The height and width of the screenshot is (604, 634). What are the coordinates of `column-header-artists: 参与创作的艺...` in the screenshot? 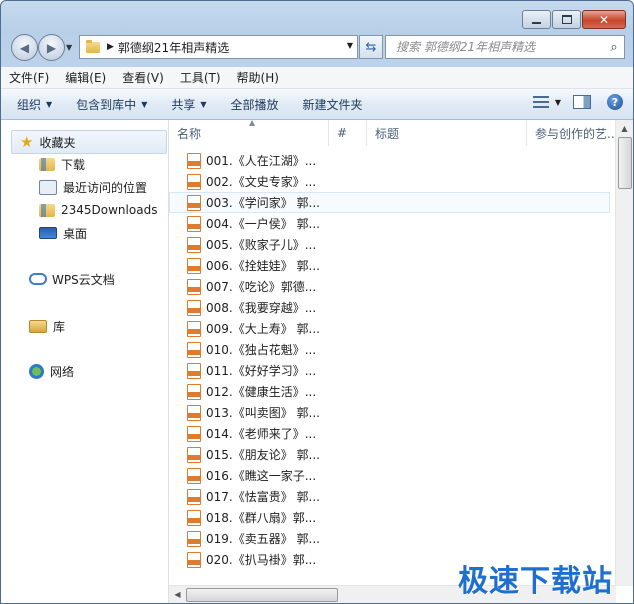 It's located at (577, 133).